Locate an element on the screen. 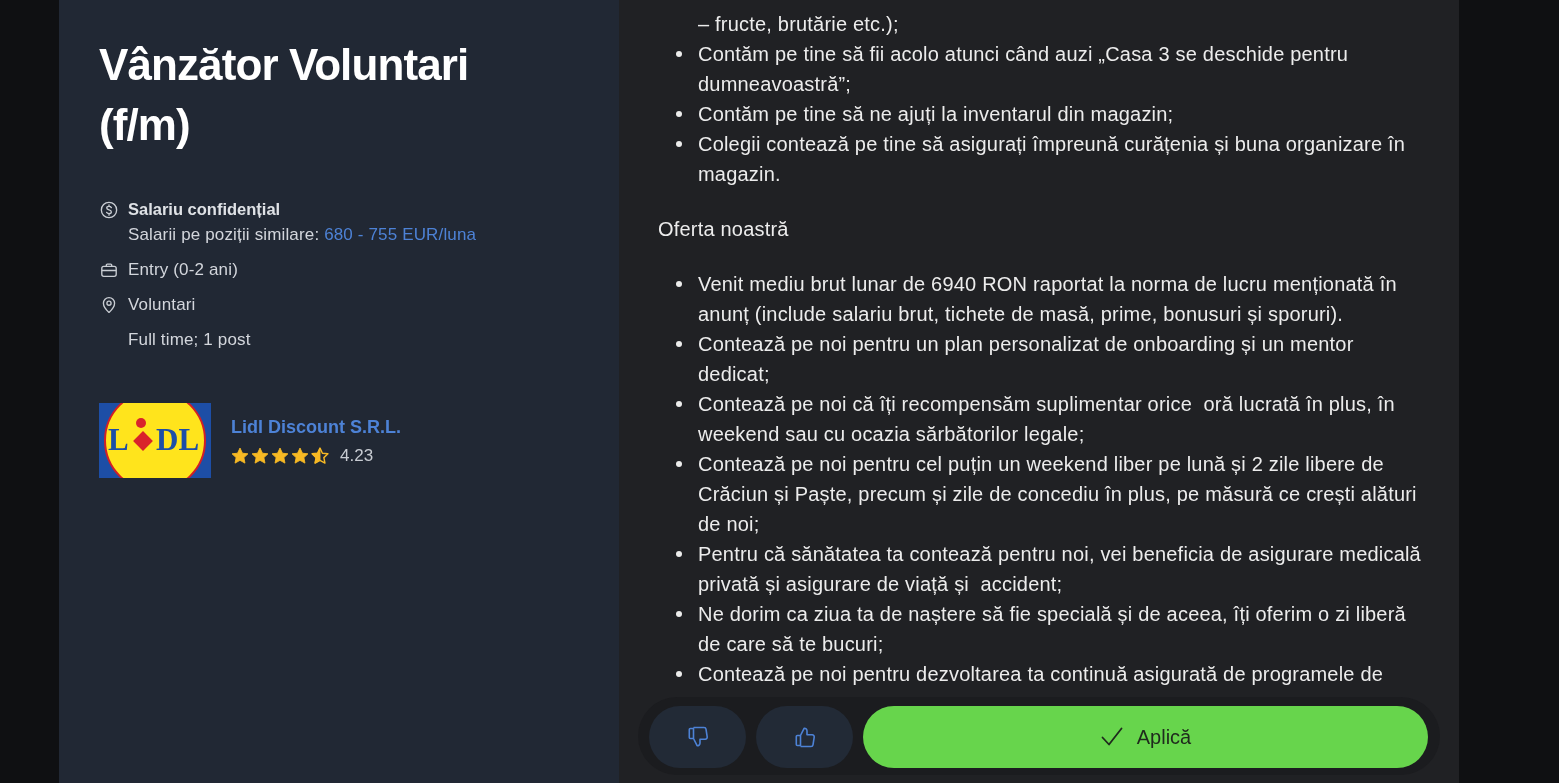 The height and width of the screenshot is (783, 1559). list-item-text: Contează pe noi pentru dezvoltarea ta continuă asigurată de programele de is located at coordinates (1041, 674).